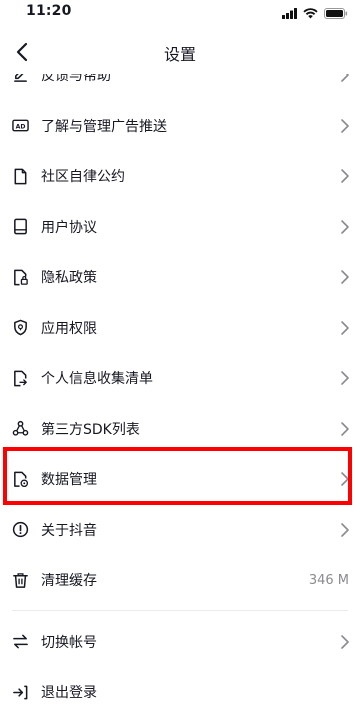  What do you see at coordinates (69, 328) in the screenshot?
I see `row-label: 应用权限` at bounding box center [69, 328].